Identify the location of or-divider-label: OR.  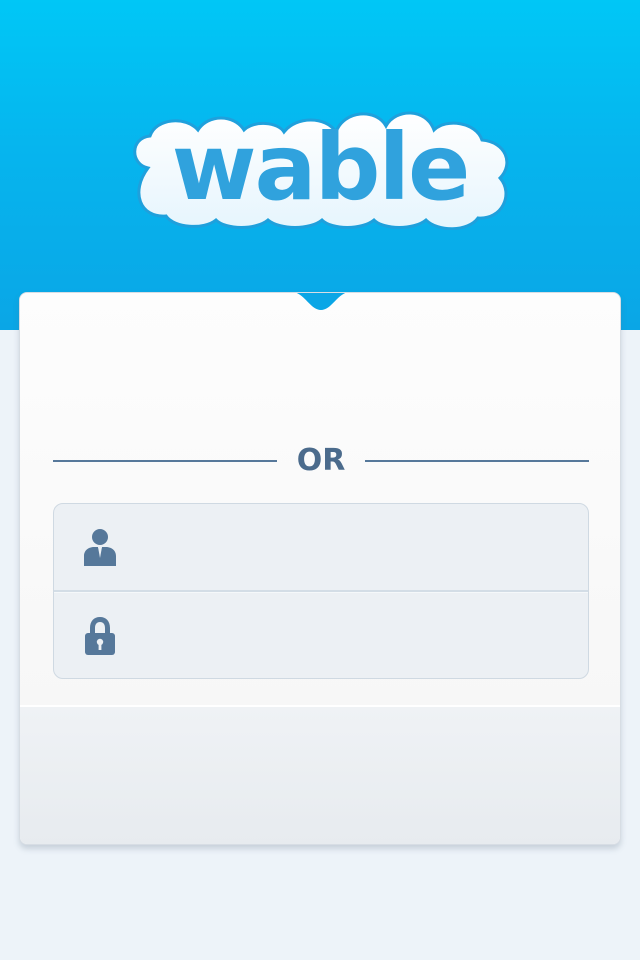
(321, 460).